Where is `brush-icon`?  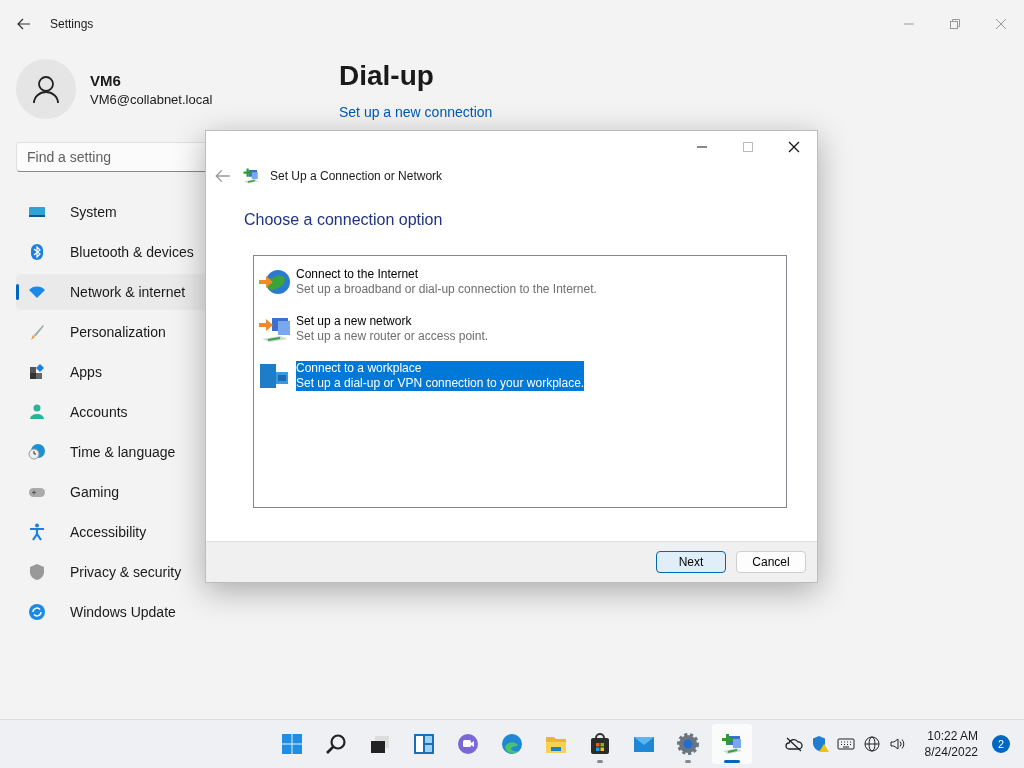 brush-icon is located at coordinates (37, 332).